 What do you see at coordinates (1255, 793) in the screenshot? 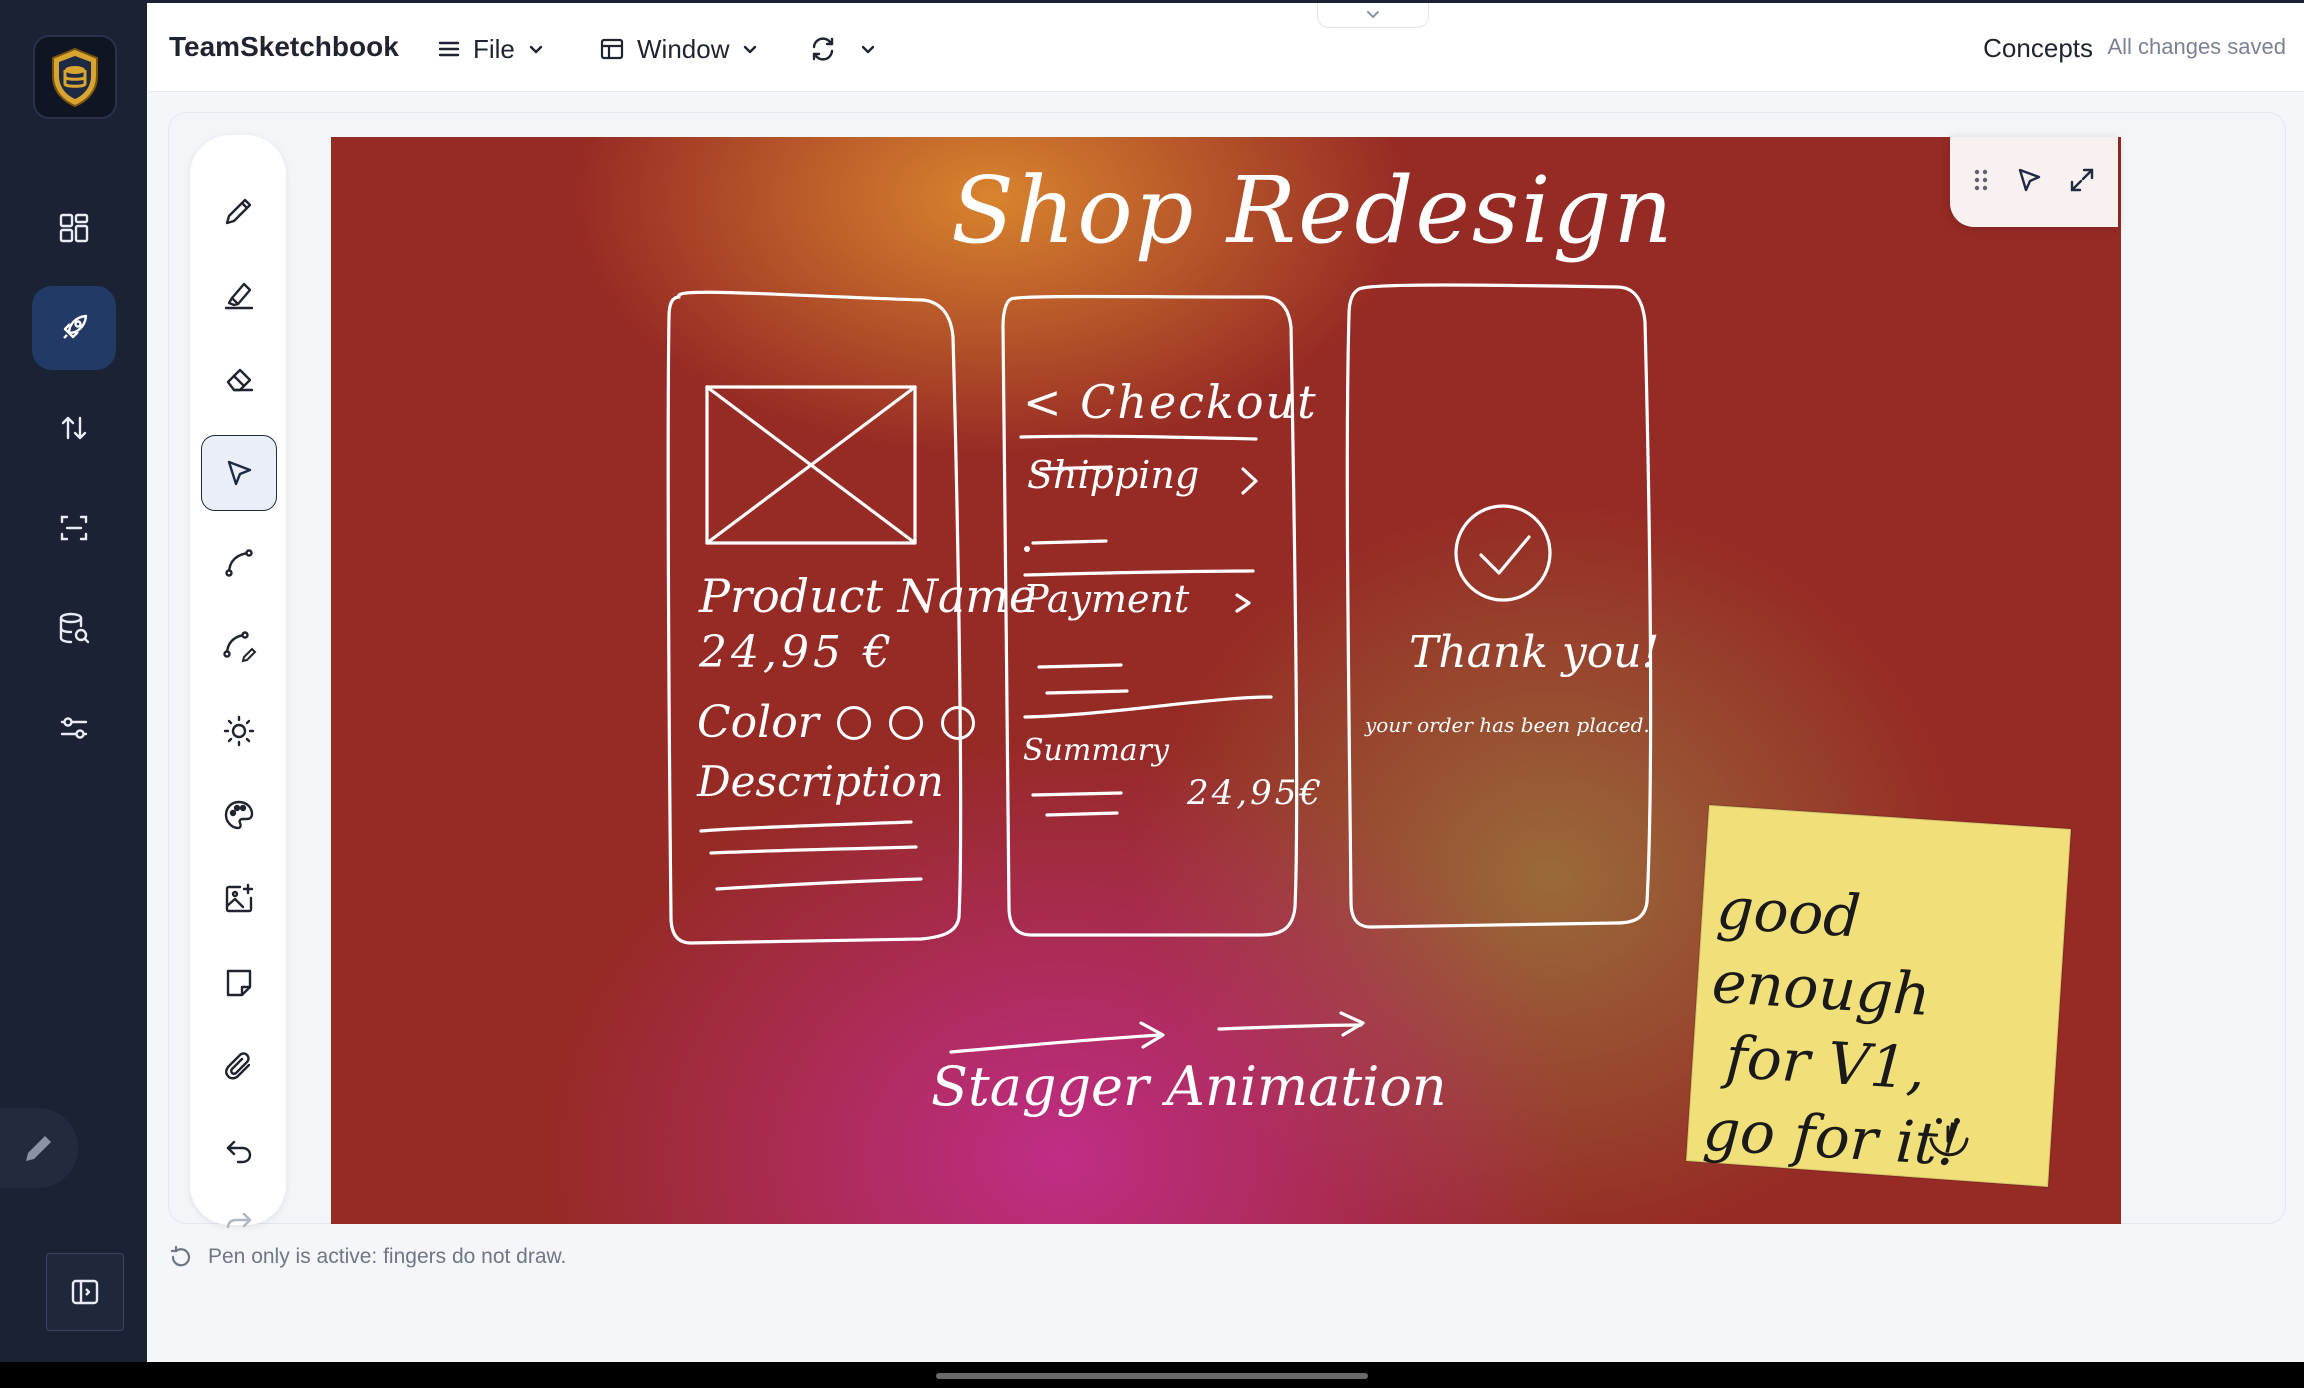
I see `total-text: 24,95€` at bounding box center [1255, 793].